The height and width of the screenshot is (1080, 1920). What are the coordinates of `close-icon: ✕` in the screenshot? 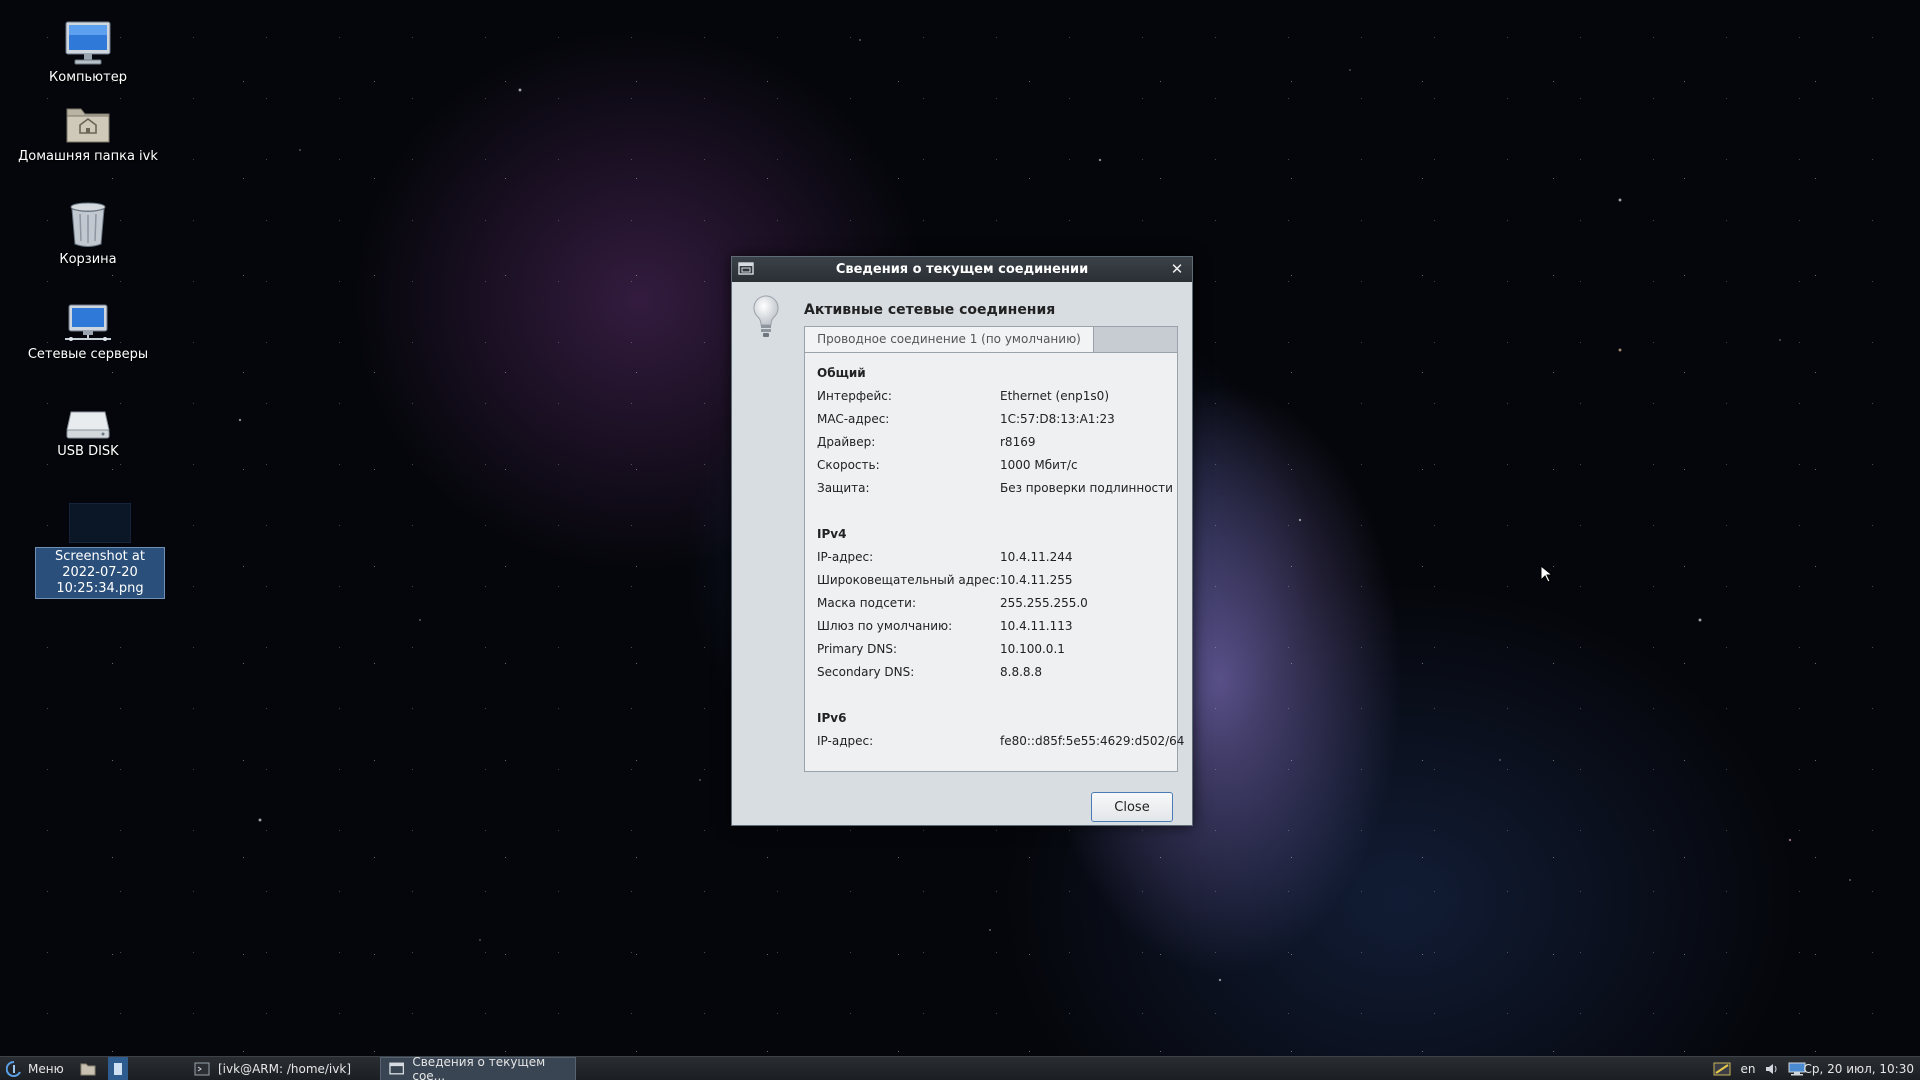 It's located at (1177, 269).